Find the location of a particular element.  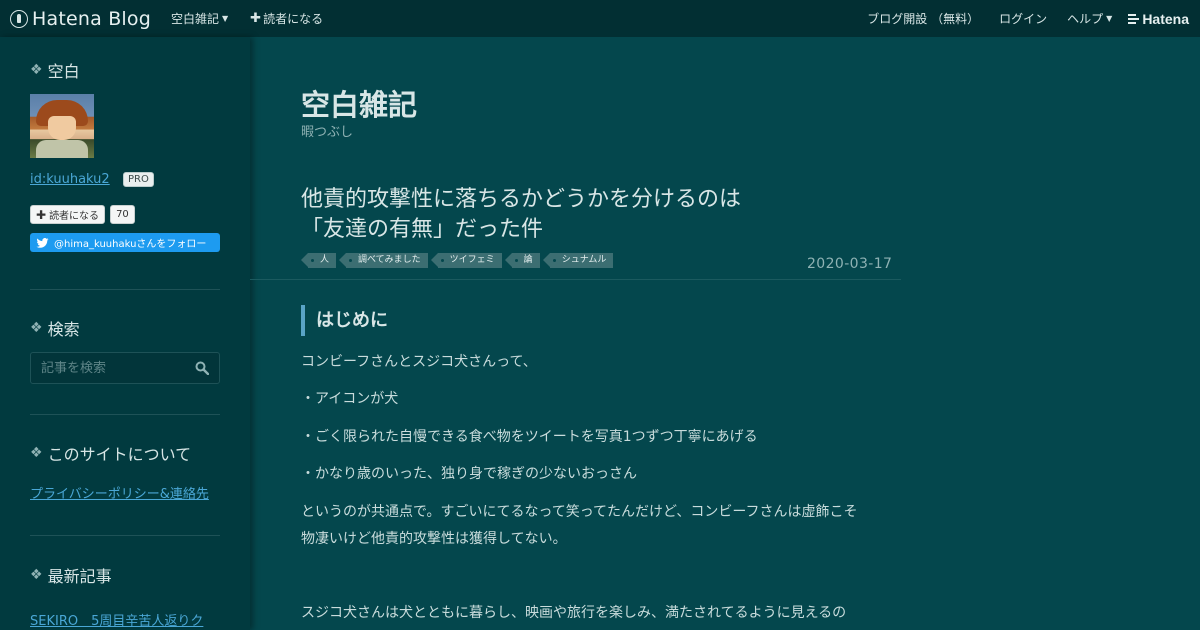

recent-heading: ❖ 最新記事 is located at coordinates (71, 575).